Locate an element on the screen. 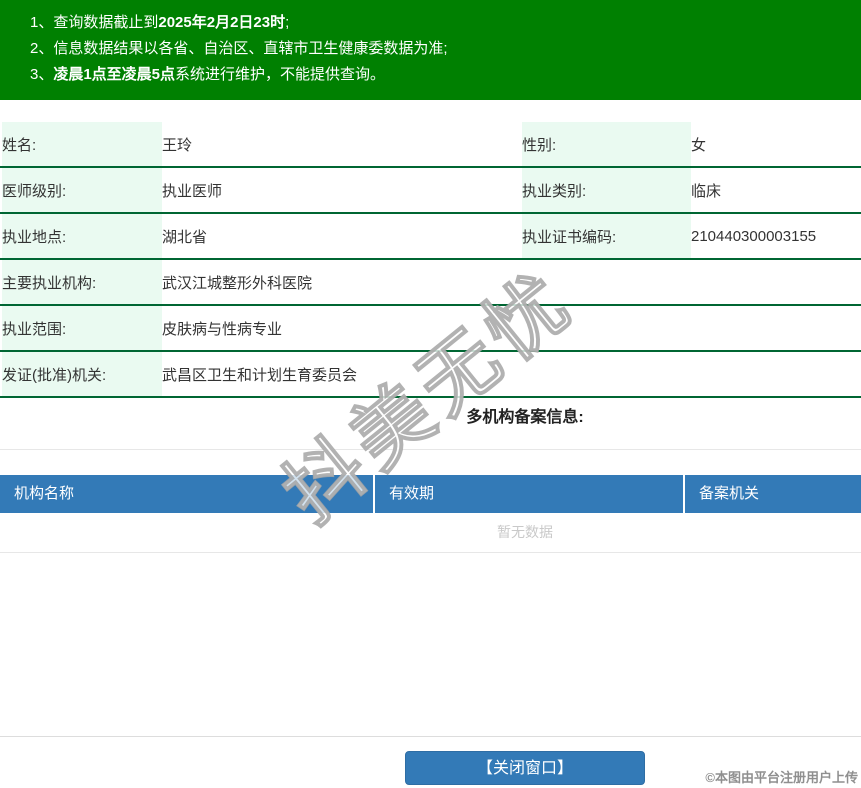 The width and height of the screenshot is (861, 788). practice-location-value: 湖北省 is located at coordinates (341, 236).